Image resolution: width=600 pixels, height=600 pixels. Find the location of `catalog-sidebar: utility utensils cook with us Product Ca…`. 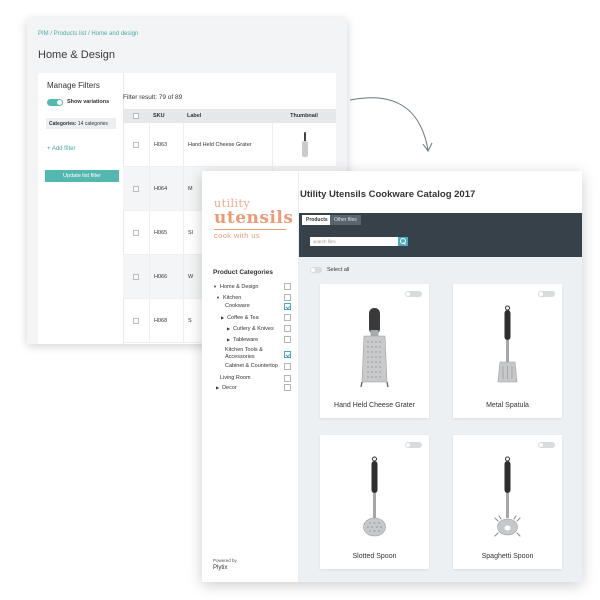

catalog-sidebar: utility utensils cook with us Product Ca… is located at coordinates (250, 376).